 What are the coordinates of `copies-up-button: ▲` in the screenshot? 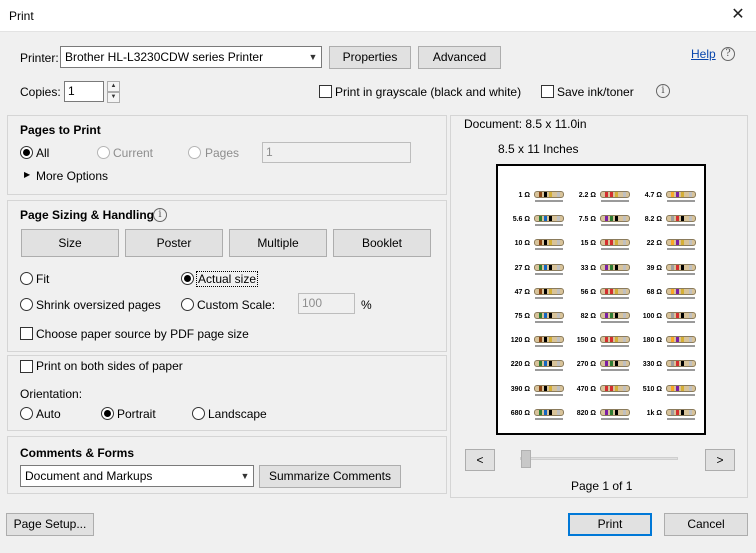 It's located at (113, 86).